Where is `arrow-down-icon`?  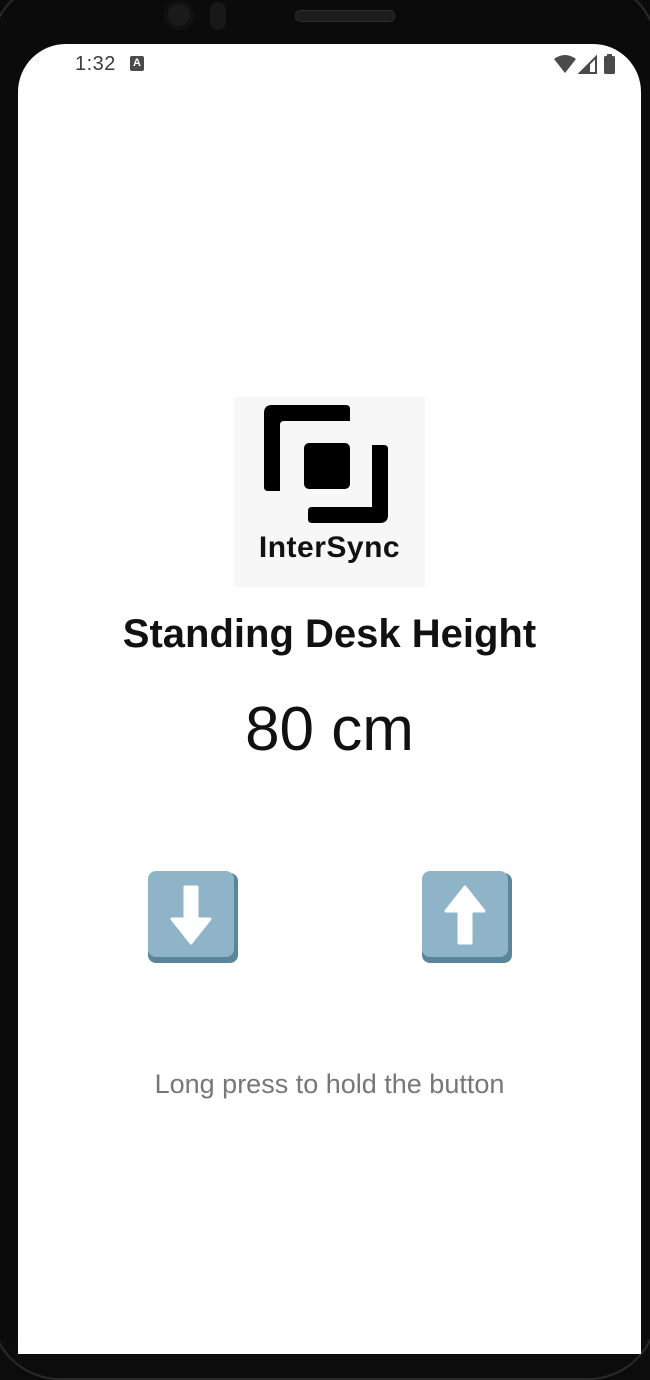
arrow-down-icon is located at coordinates (193, 917).